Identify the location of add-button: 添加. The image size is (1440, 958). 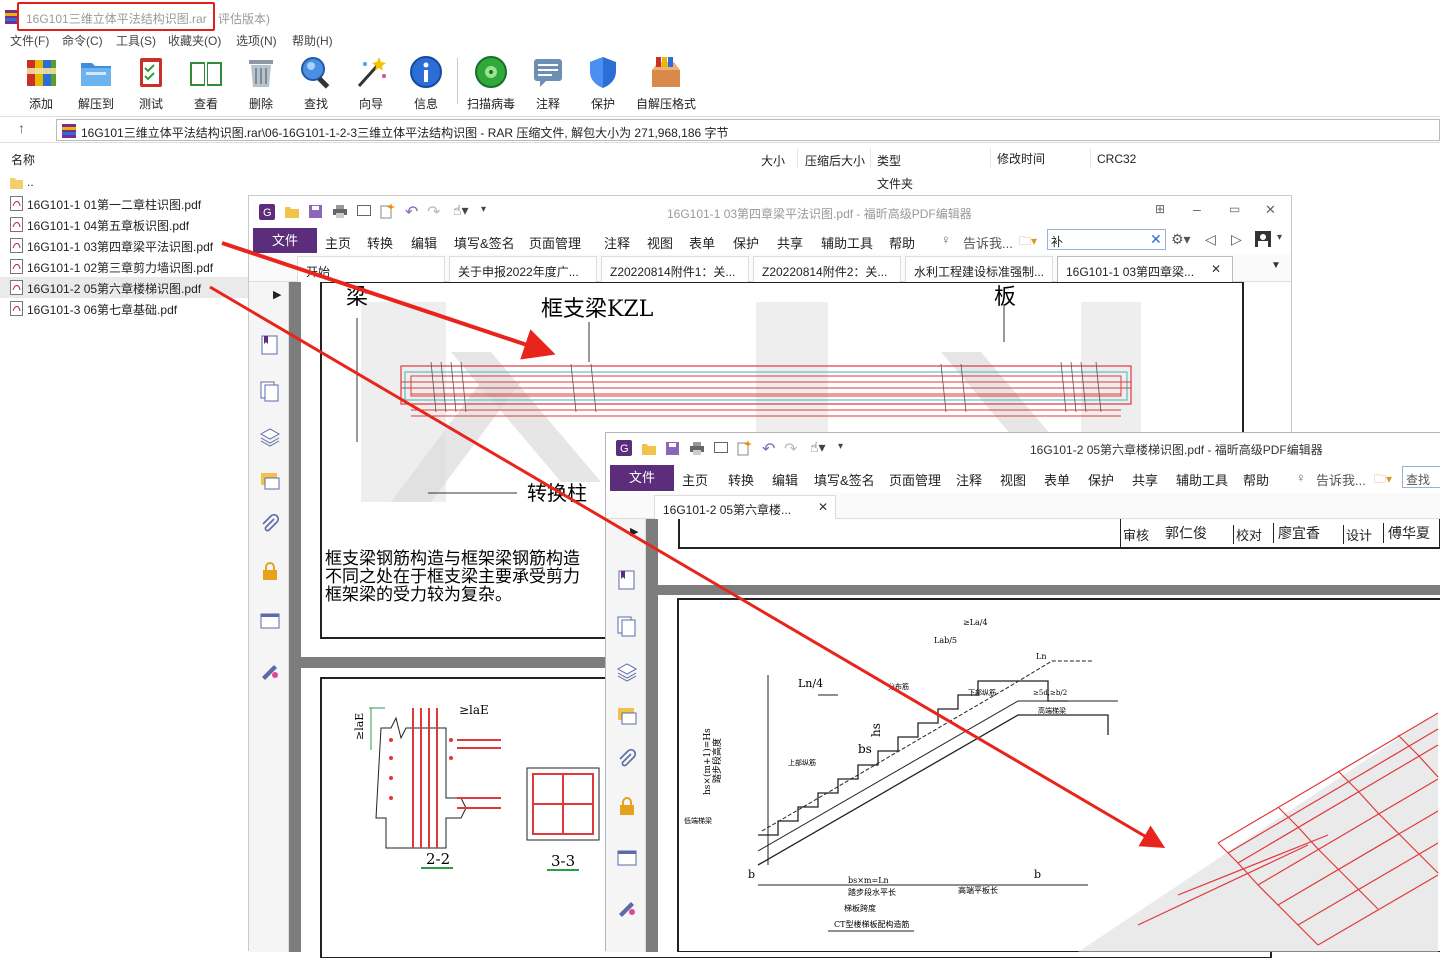
(41, 82).